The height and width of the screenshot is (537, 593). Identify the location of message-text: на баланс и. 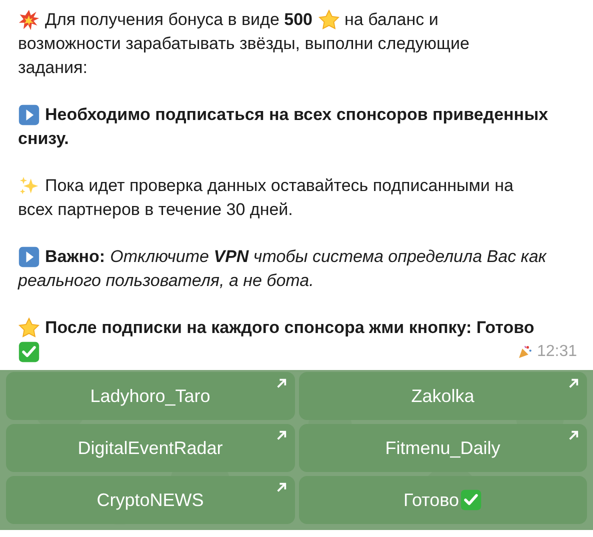
(391, 20).